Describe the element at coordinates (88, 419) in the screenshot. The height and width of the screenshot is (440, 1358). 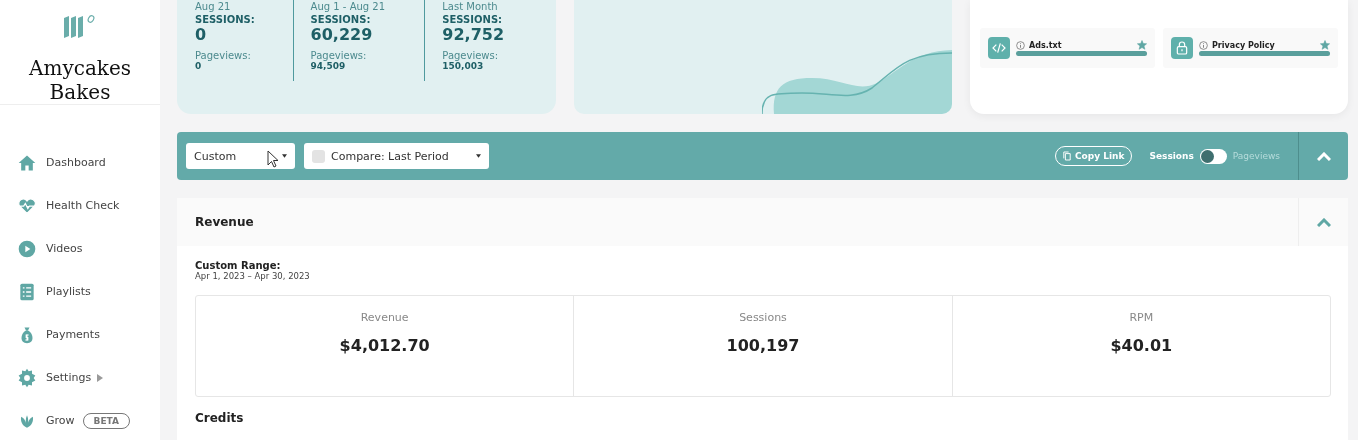
I see `nav-item: Grow BETA` at that location.